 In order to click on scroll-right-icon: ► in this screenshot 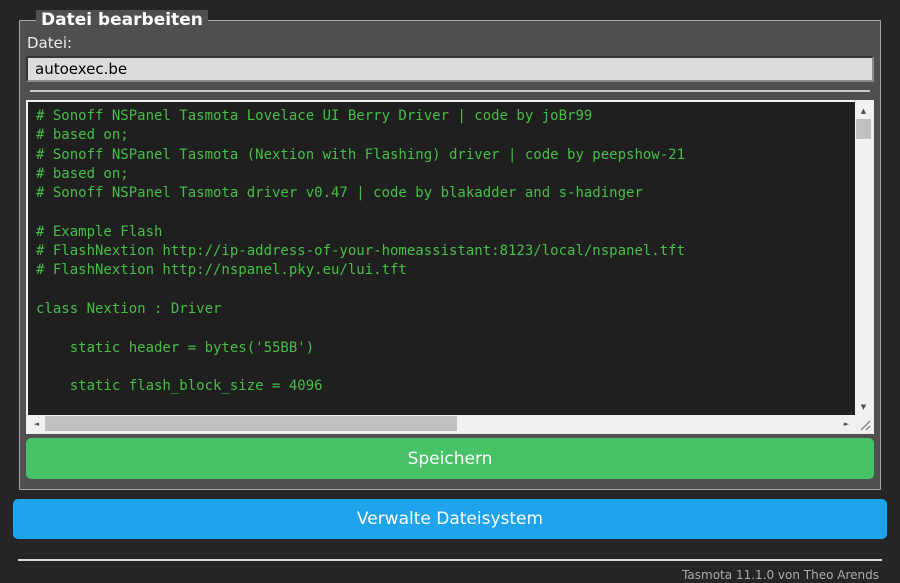, I will do `click(846, 423)`.